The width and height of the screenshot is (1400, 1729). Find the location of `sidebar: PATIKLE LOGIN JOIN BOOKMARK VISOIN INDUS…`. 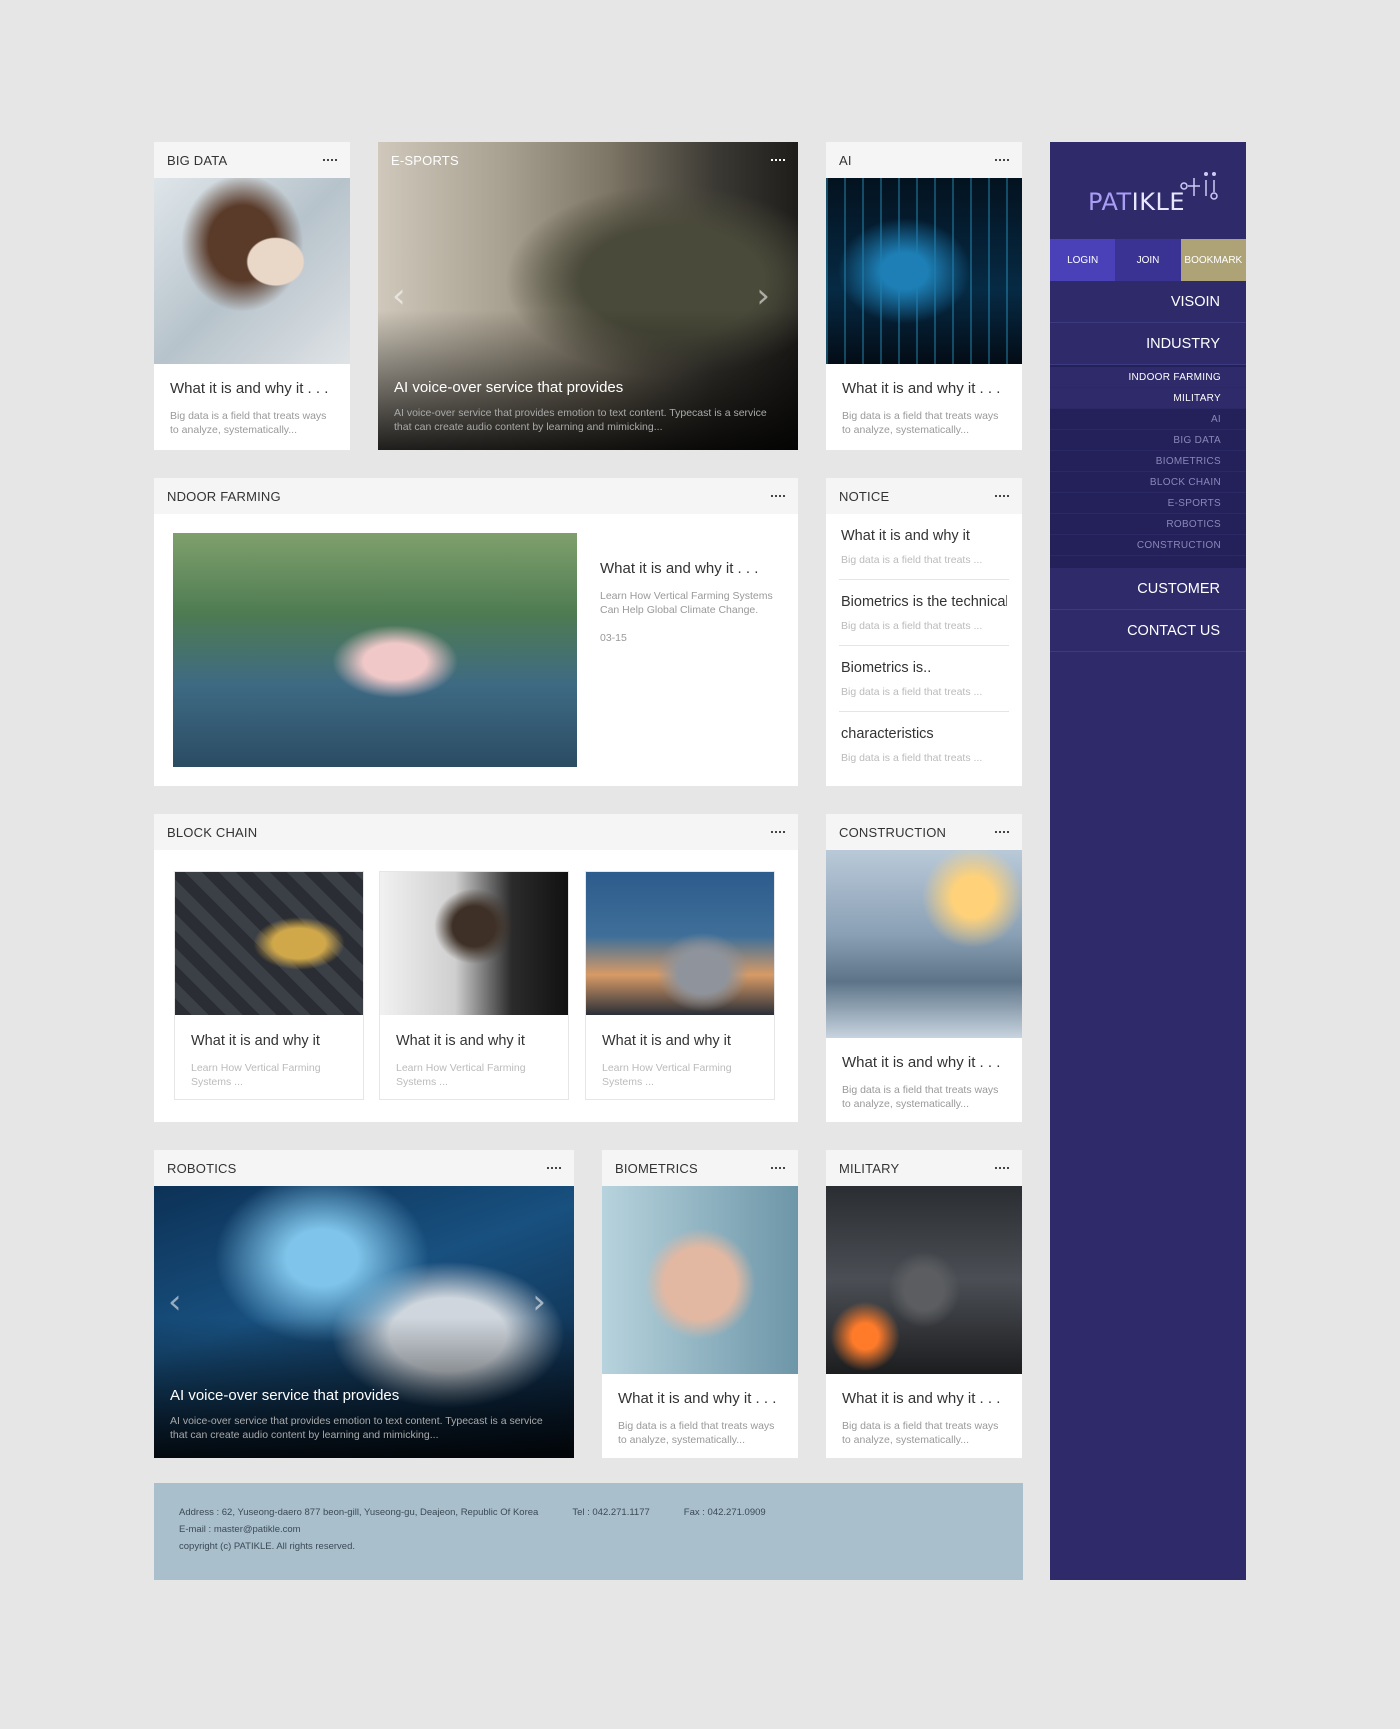

sidebar: PATIKLE LOGIN JOIN BOOKMARK VISOIN INDUS… is located at coordinates (1148, 861).